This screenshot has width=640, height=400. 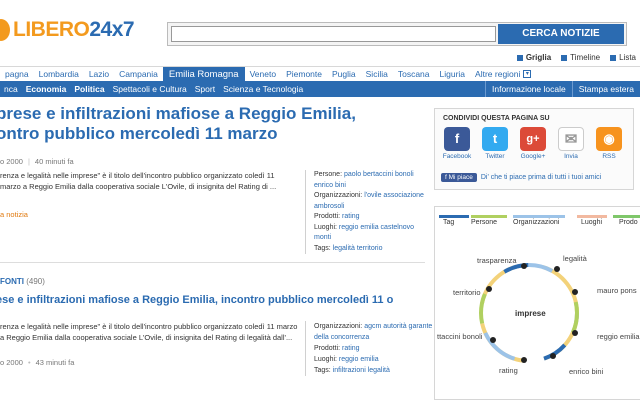 What do you see at coordinates (138, 74) in the screenshot?
I see `region-item: Campania` at bounding box center [138, 74].